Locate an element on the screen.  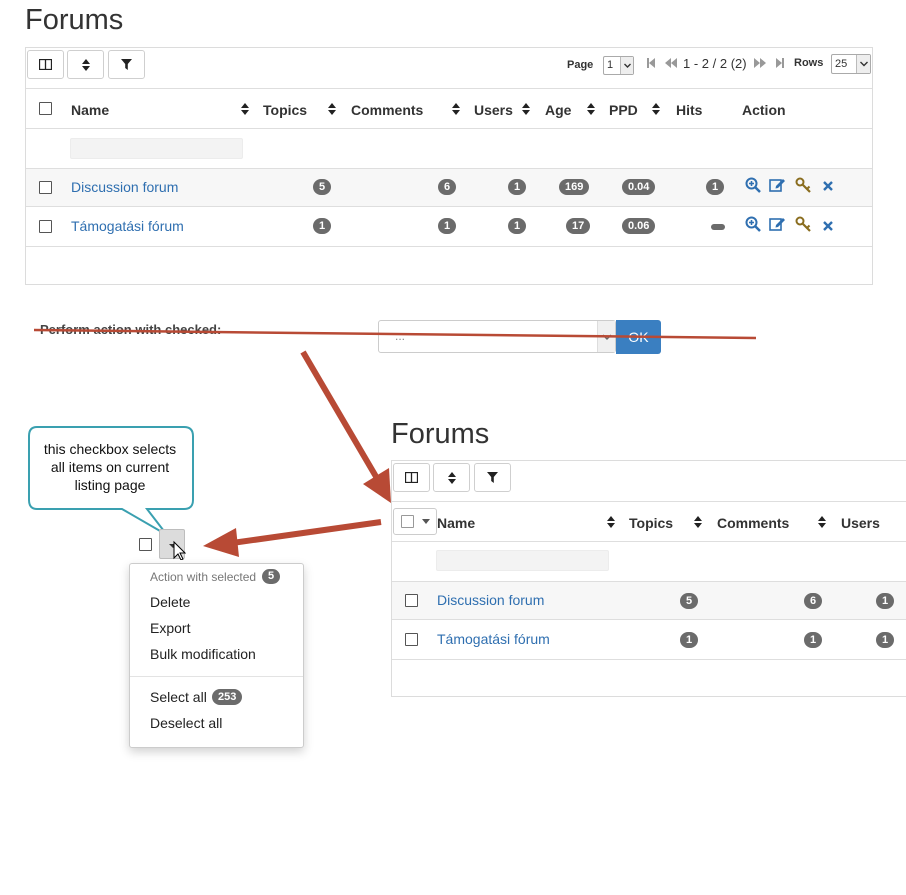
menu-header: Action with selected is located at coordinates (203, 577).